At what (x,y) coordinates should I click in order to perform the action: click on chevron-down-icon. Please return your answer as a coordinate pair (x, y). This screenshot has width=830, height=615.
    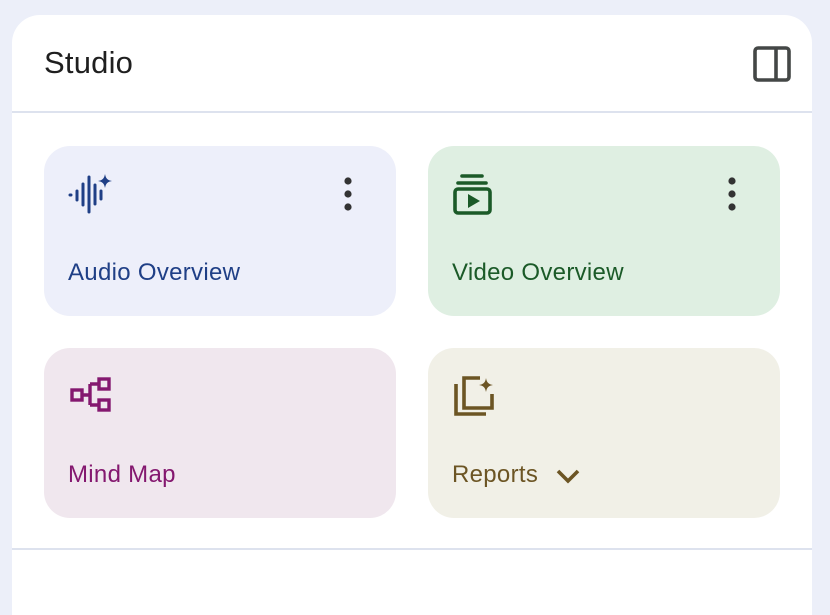
    Looking at the image, I should click on (568, 476).